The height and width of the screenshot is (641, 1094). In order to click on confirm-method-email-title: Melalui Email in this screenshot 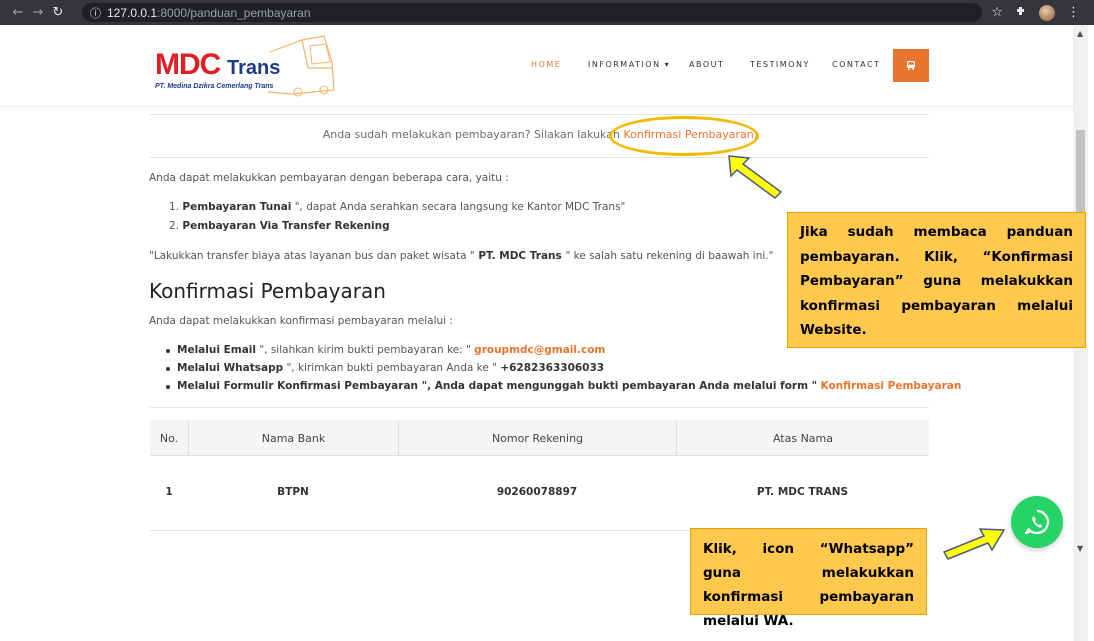, I will do `click(216, 350)`.